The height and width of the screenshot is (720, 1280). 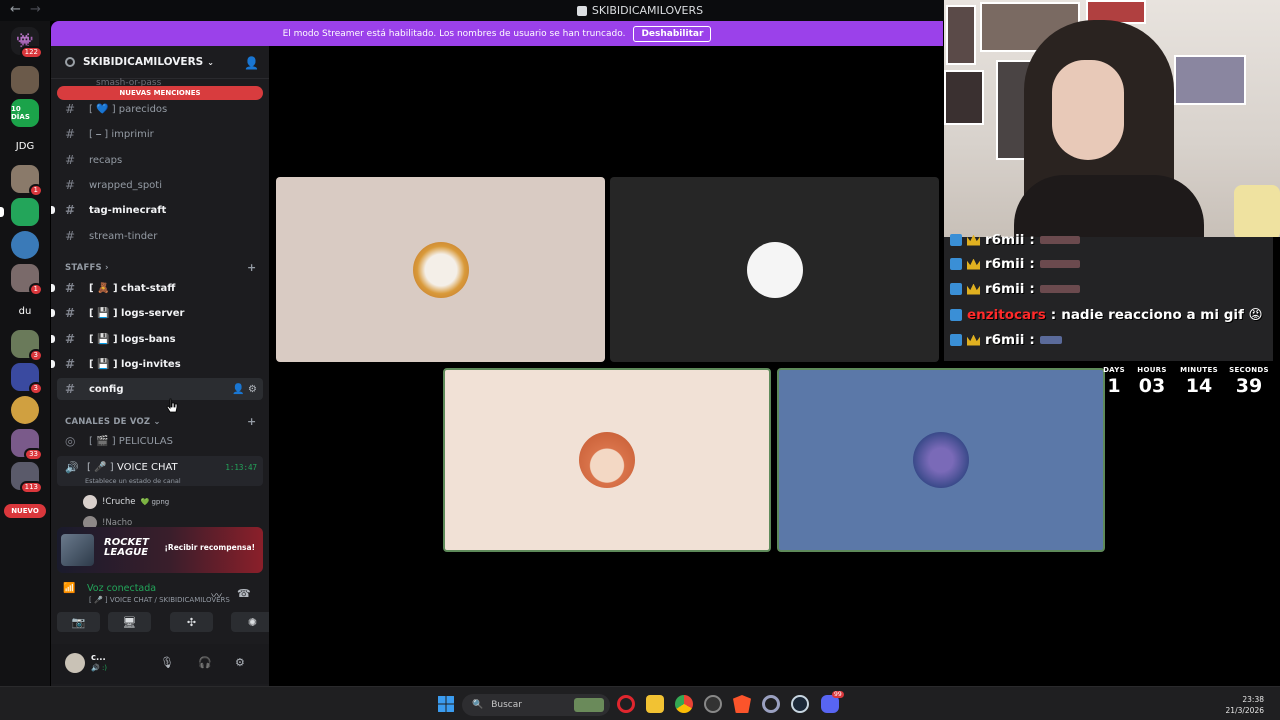 I want to click on server-icon-jdg: JDG, so click(x=25, y=146).